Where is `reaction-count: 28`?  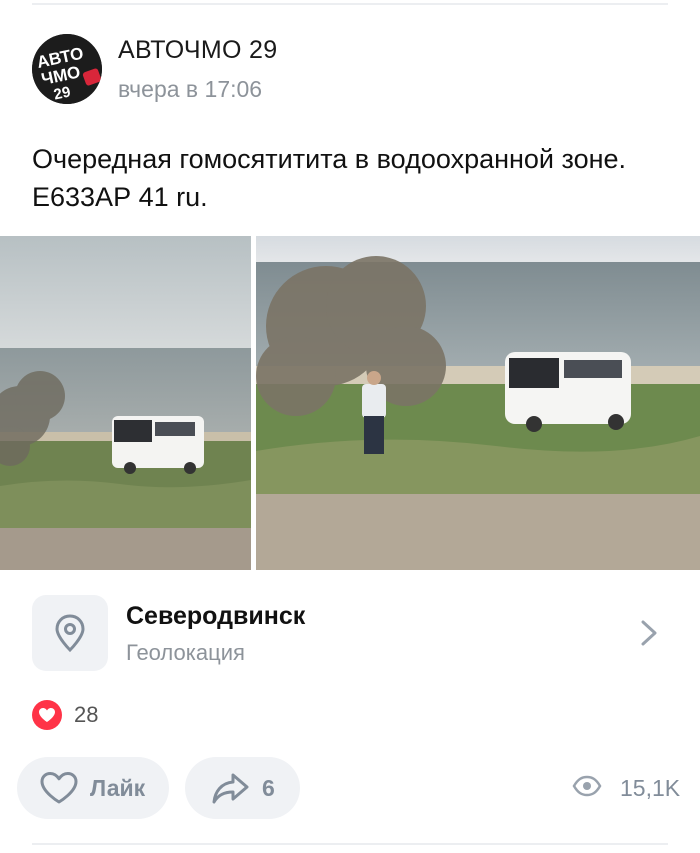 reaction-count: 28 is located at coordinates (86, 715).